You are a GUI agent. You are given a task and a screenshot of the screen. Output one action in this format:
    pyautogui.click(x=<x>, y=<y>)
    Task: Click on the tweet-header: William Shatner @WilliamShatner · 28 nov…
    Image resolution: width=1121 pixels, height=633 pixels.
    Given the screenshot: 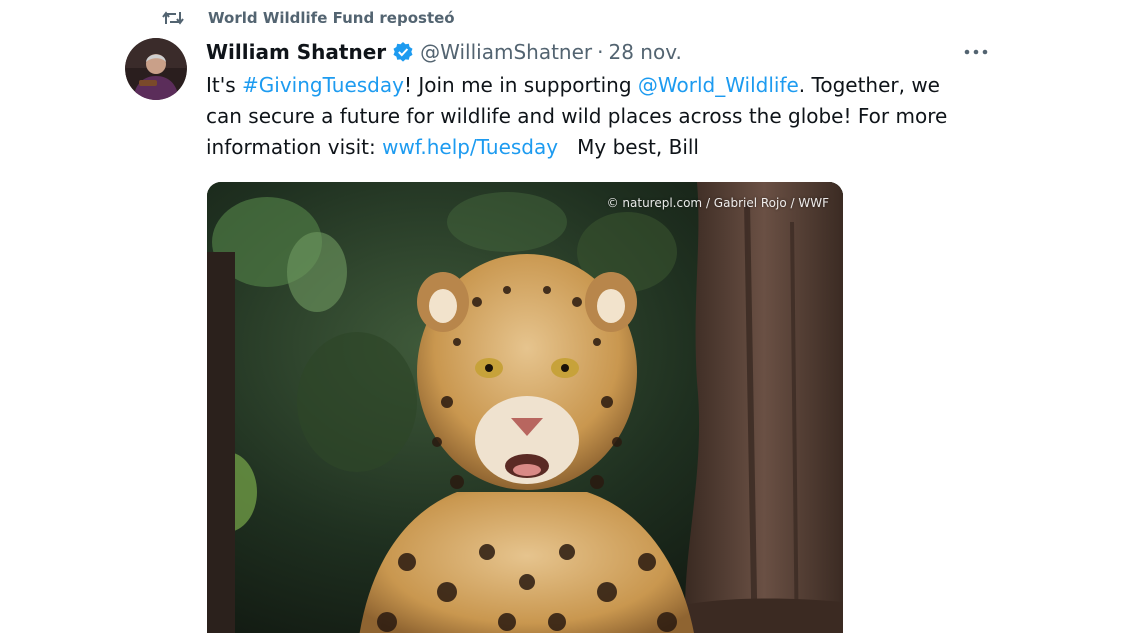 What is the action you would take?
    pyautogui.click(x=444, y=52)
    